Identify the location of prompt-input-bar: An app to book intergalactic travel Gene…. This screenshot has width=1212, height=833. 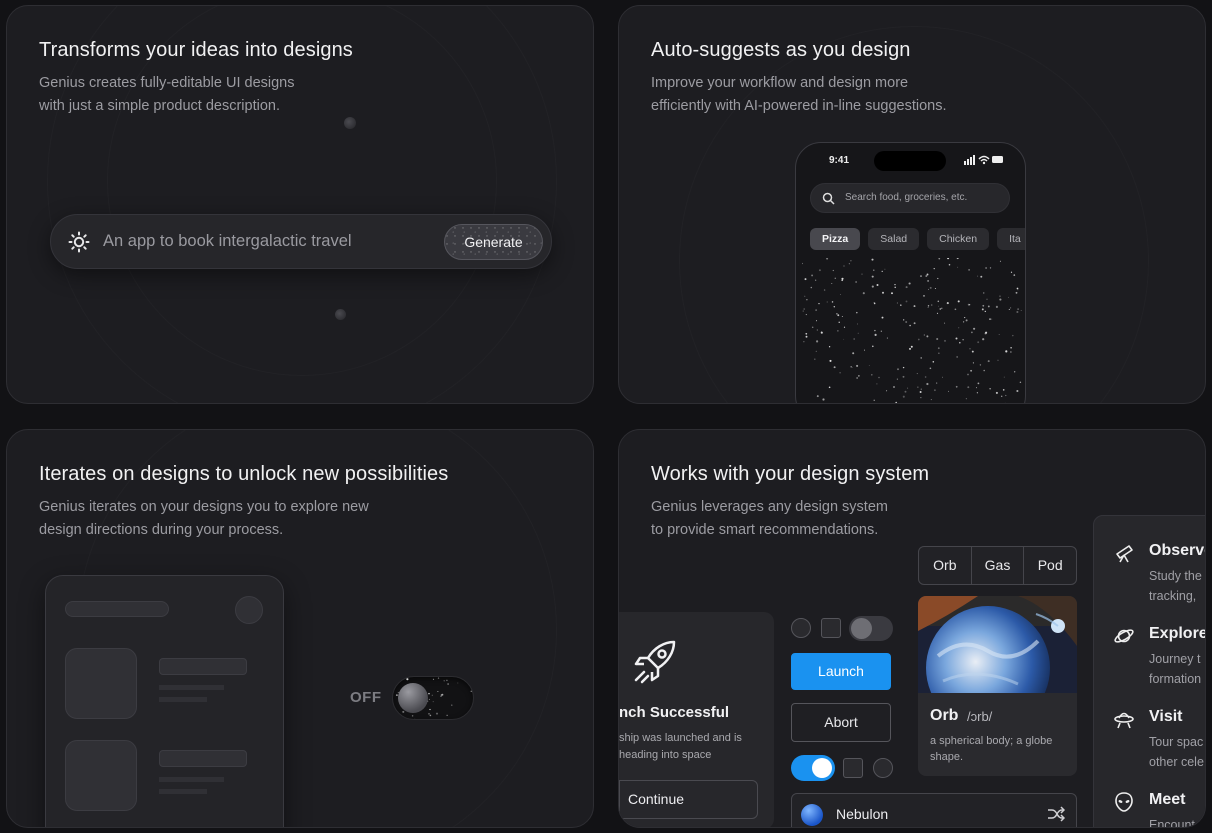
(301, 241).